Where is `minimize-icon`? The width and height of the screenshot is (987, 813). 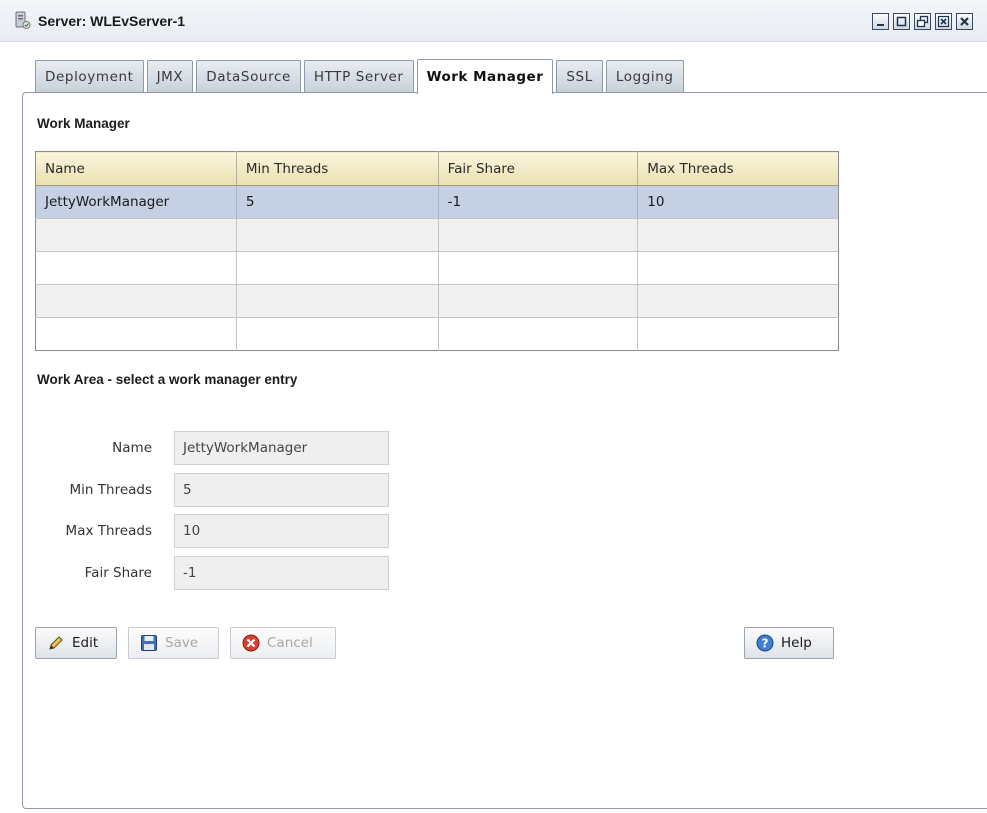 minimize-icon is located at coordinates (880, 21).